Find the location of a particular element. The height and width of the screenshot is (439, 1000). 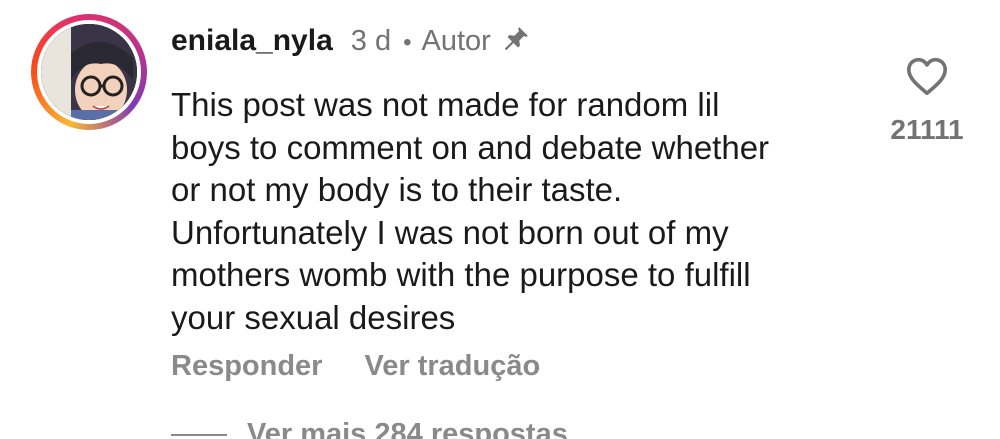

avatar-story-ring is located at coordinates (89, 72).